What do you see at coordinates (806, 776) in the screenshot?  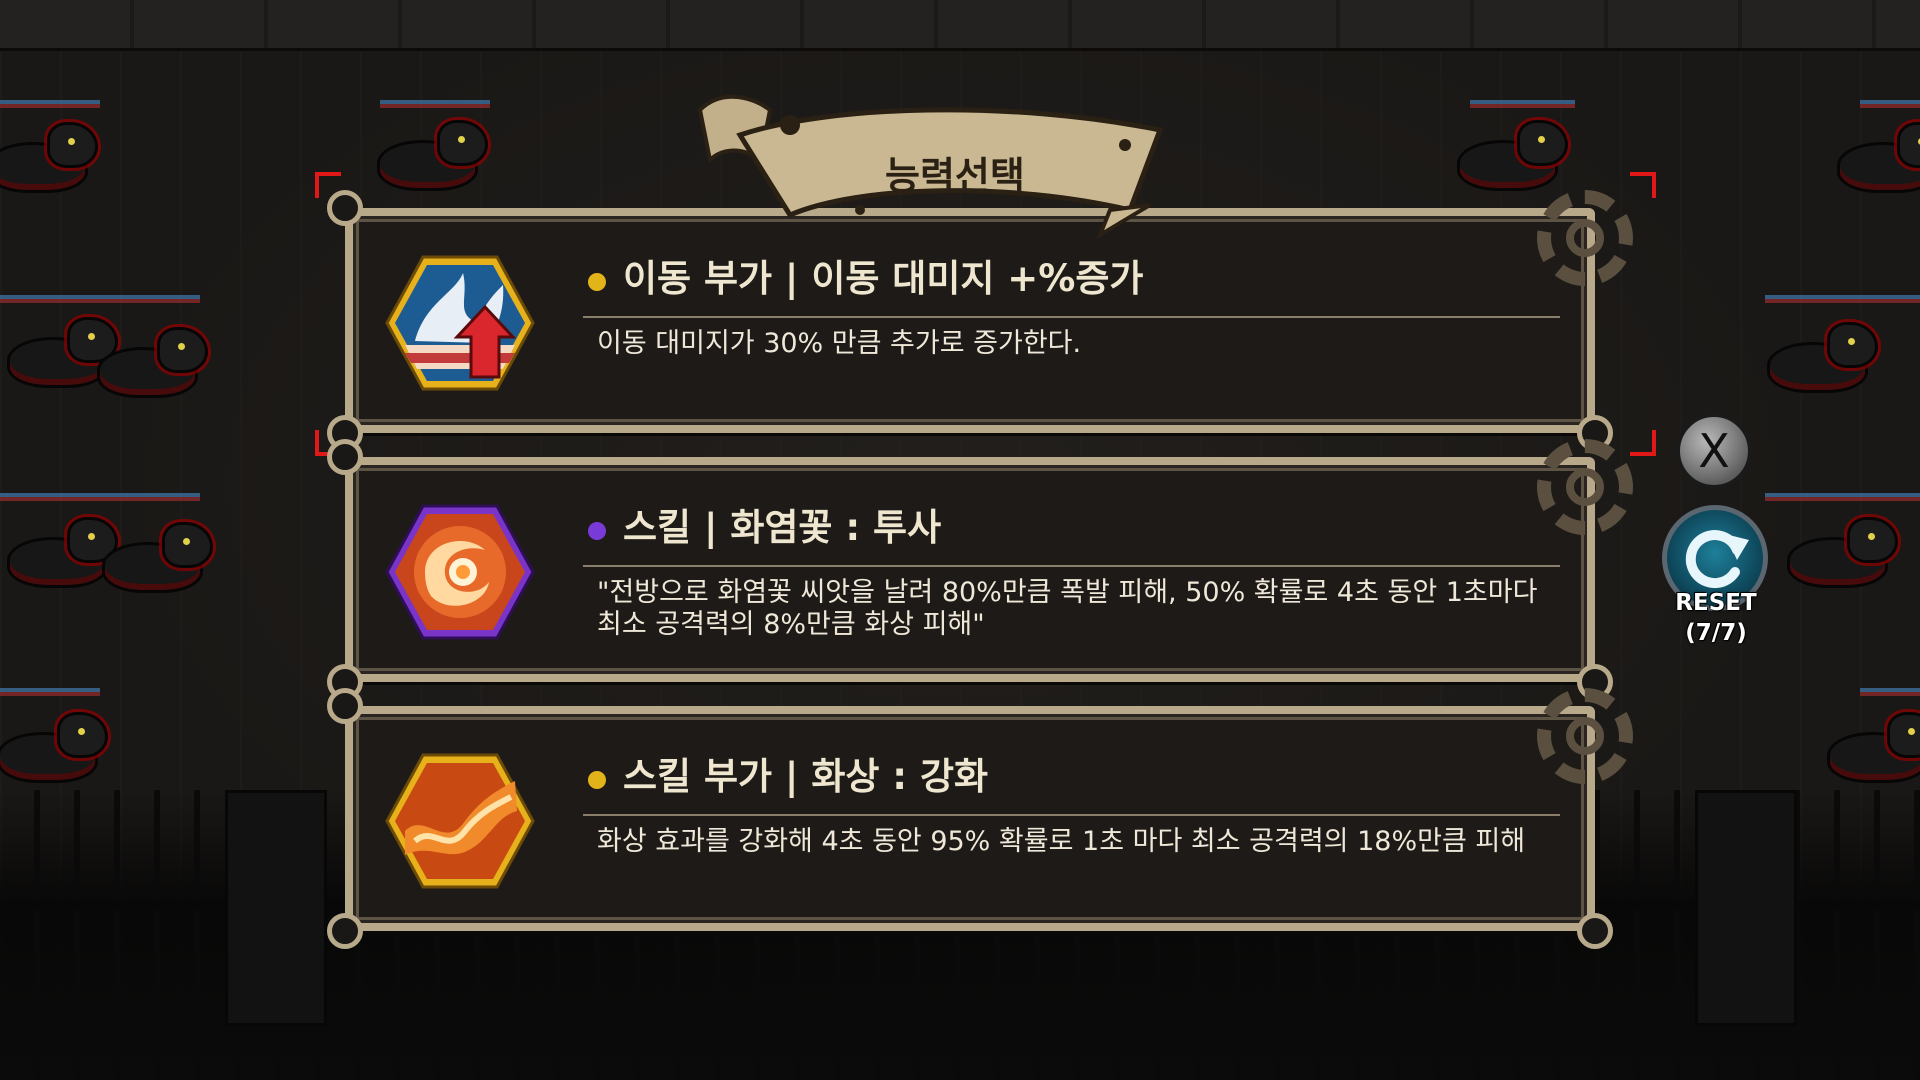 I see `ability-title: 스킬 부가 | 화상 : 강화` at bounding box center [806, 776].